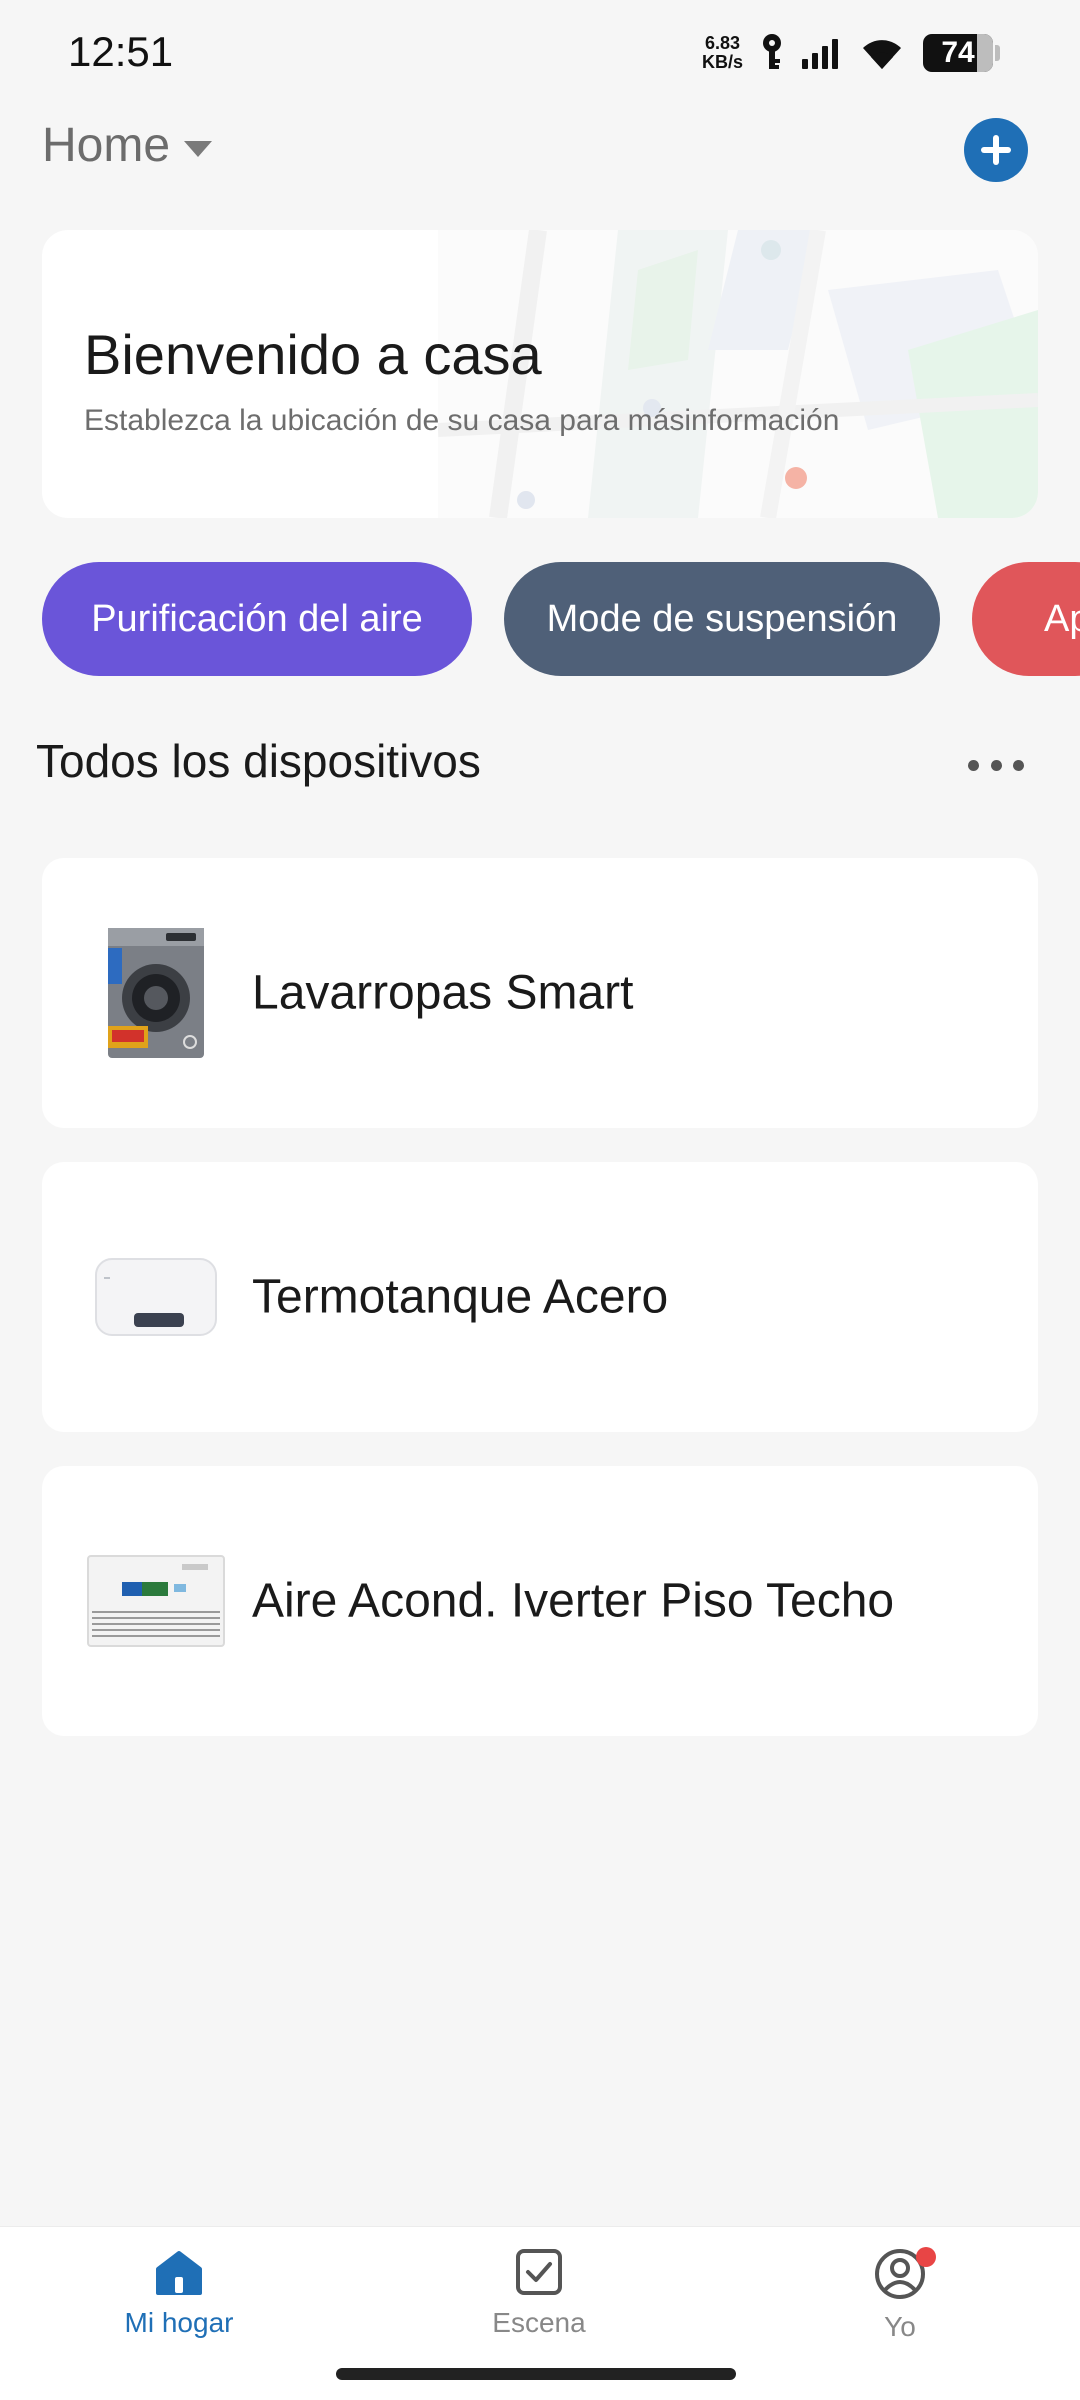  What do you see at coordinates (882, 54) in the screenshot?
I see `wifi-icon` at bounding box center [882, 54].